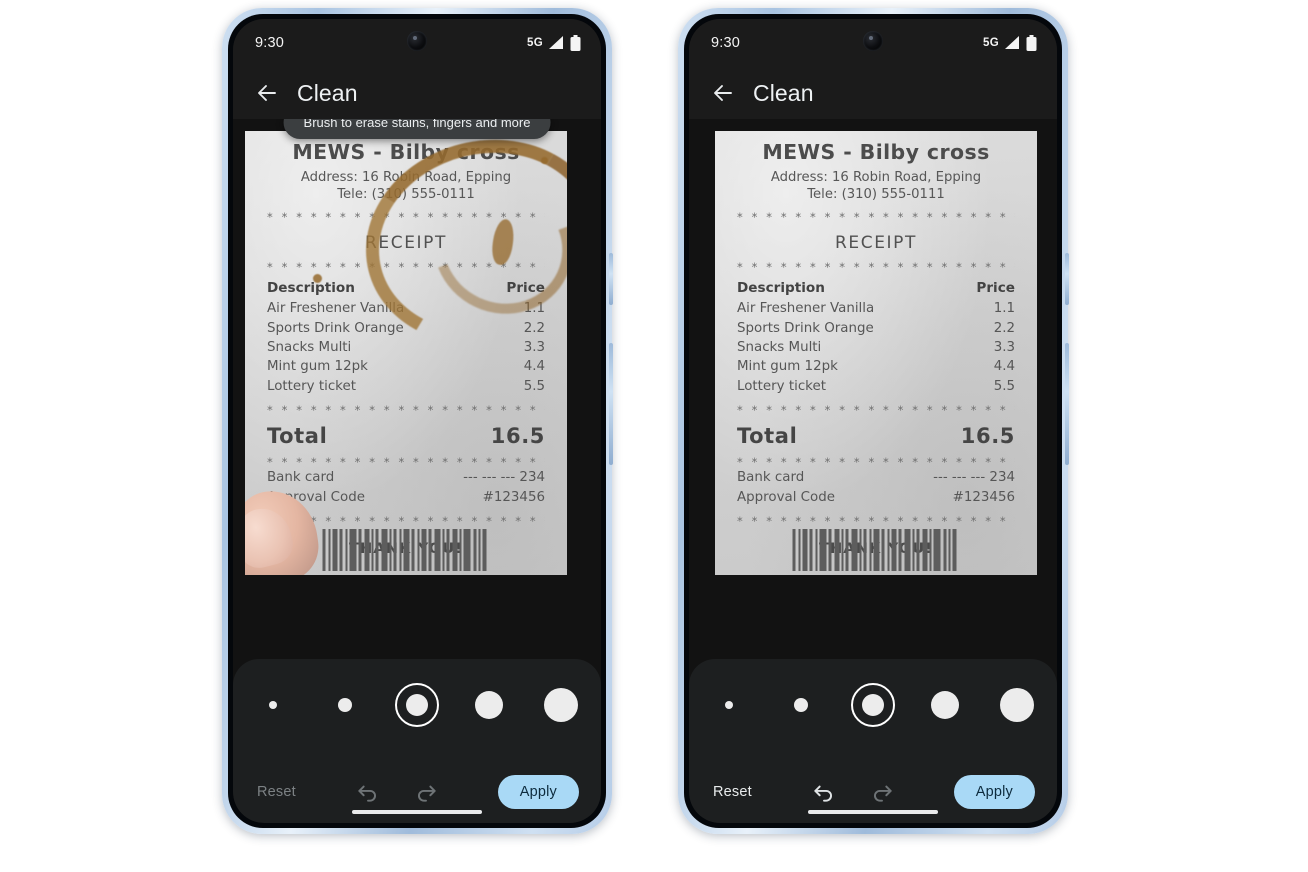 The image size is (1308, 872). I want to click on brush-tooltip: Brush to erase stains, fingers and more, so click(417, 129).